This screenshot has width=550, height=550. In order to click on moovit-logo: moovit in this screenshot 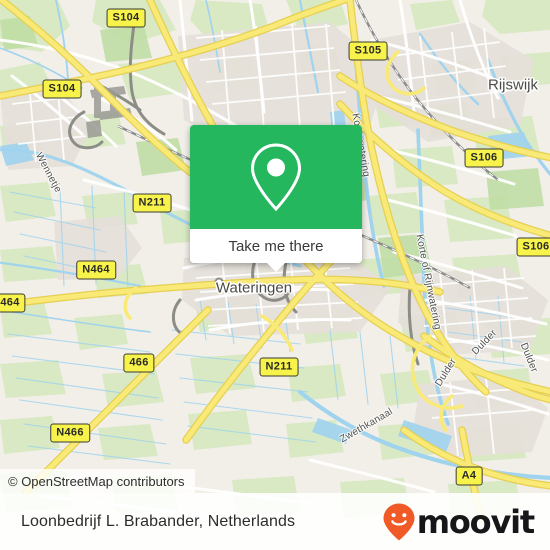, I will do `click(458, 522)`.